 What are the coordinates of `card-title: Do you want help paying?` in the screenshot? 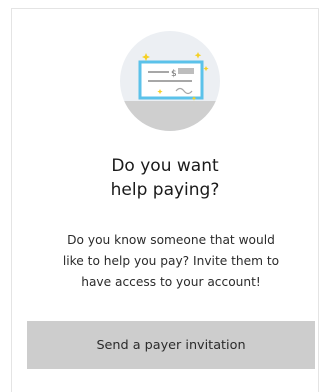 It's located at (165, 178).